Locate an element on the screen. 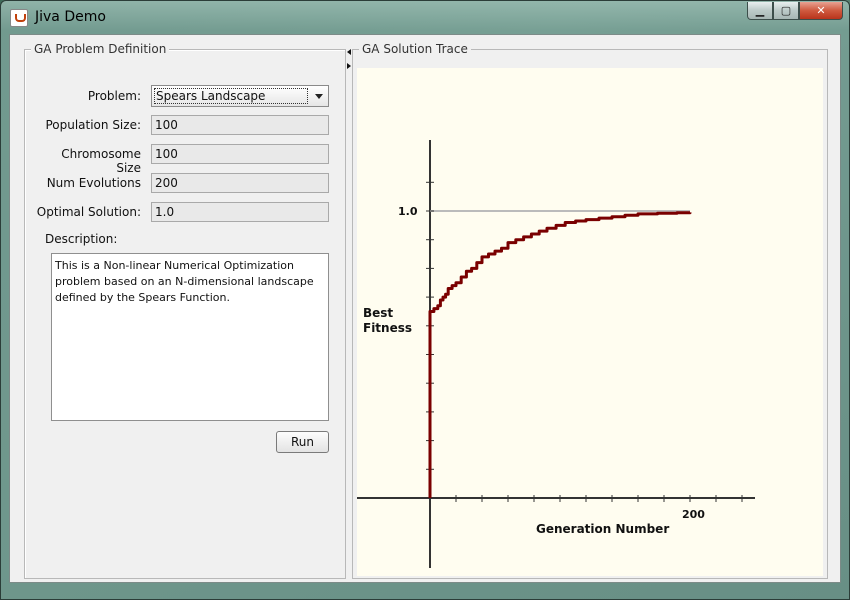 The width and height of the screenshot is (850, 600). problem-label: Problem: is located at coordinates (114, 96).